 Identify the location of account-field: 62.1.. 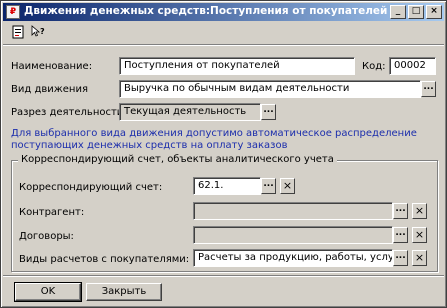
(227, 186).